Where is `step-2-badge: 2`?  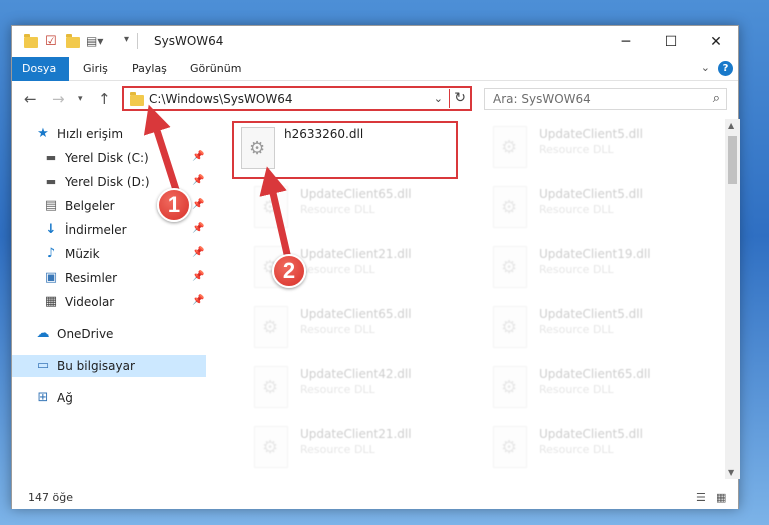
step-2-badge: 2 is located at coordinates (289, 271).